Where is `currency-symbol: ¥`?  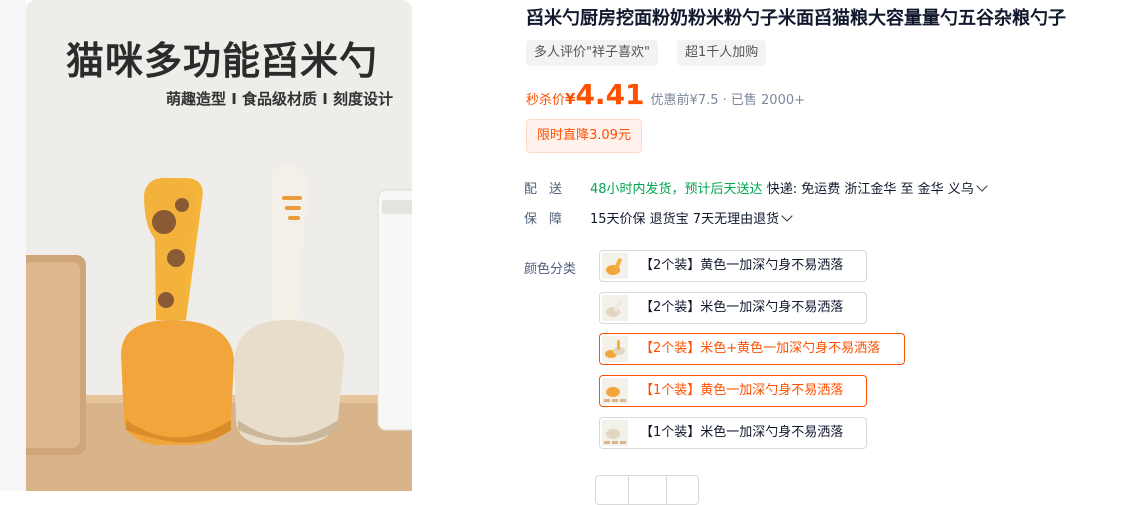 currency-symbol: ¥ is located at coordinates (570, 99).